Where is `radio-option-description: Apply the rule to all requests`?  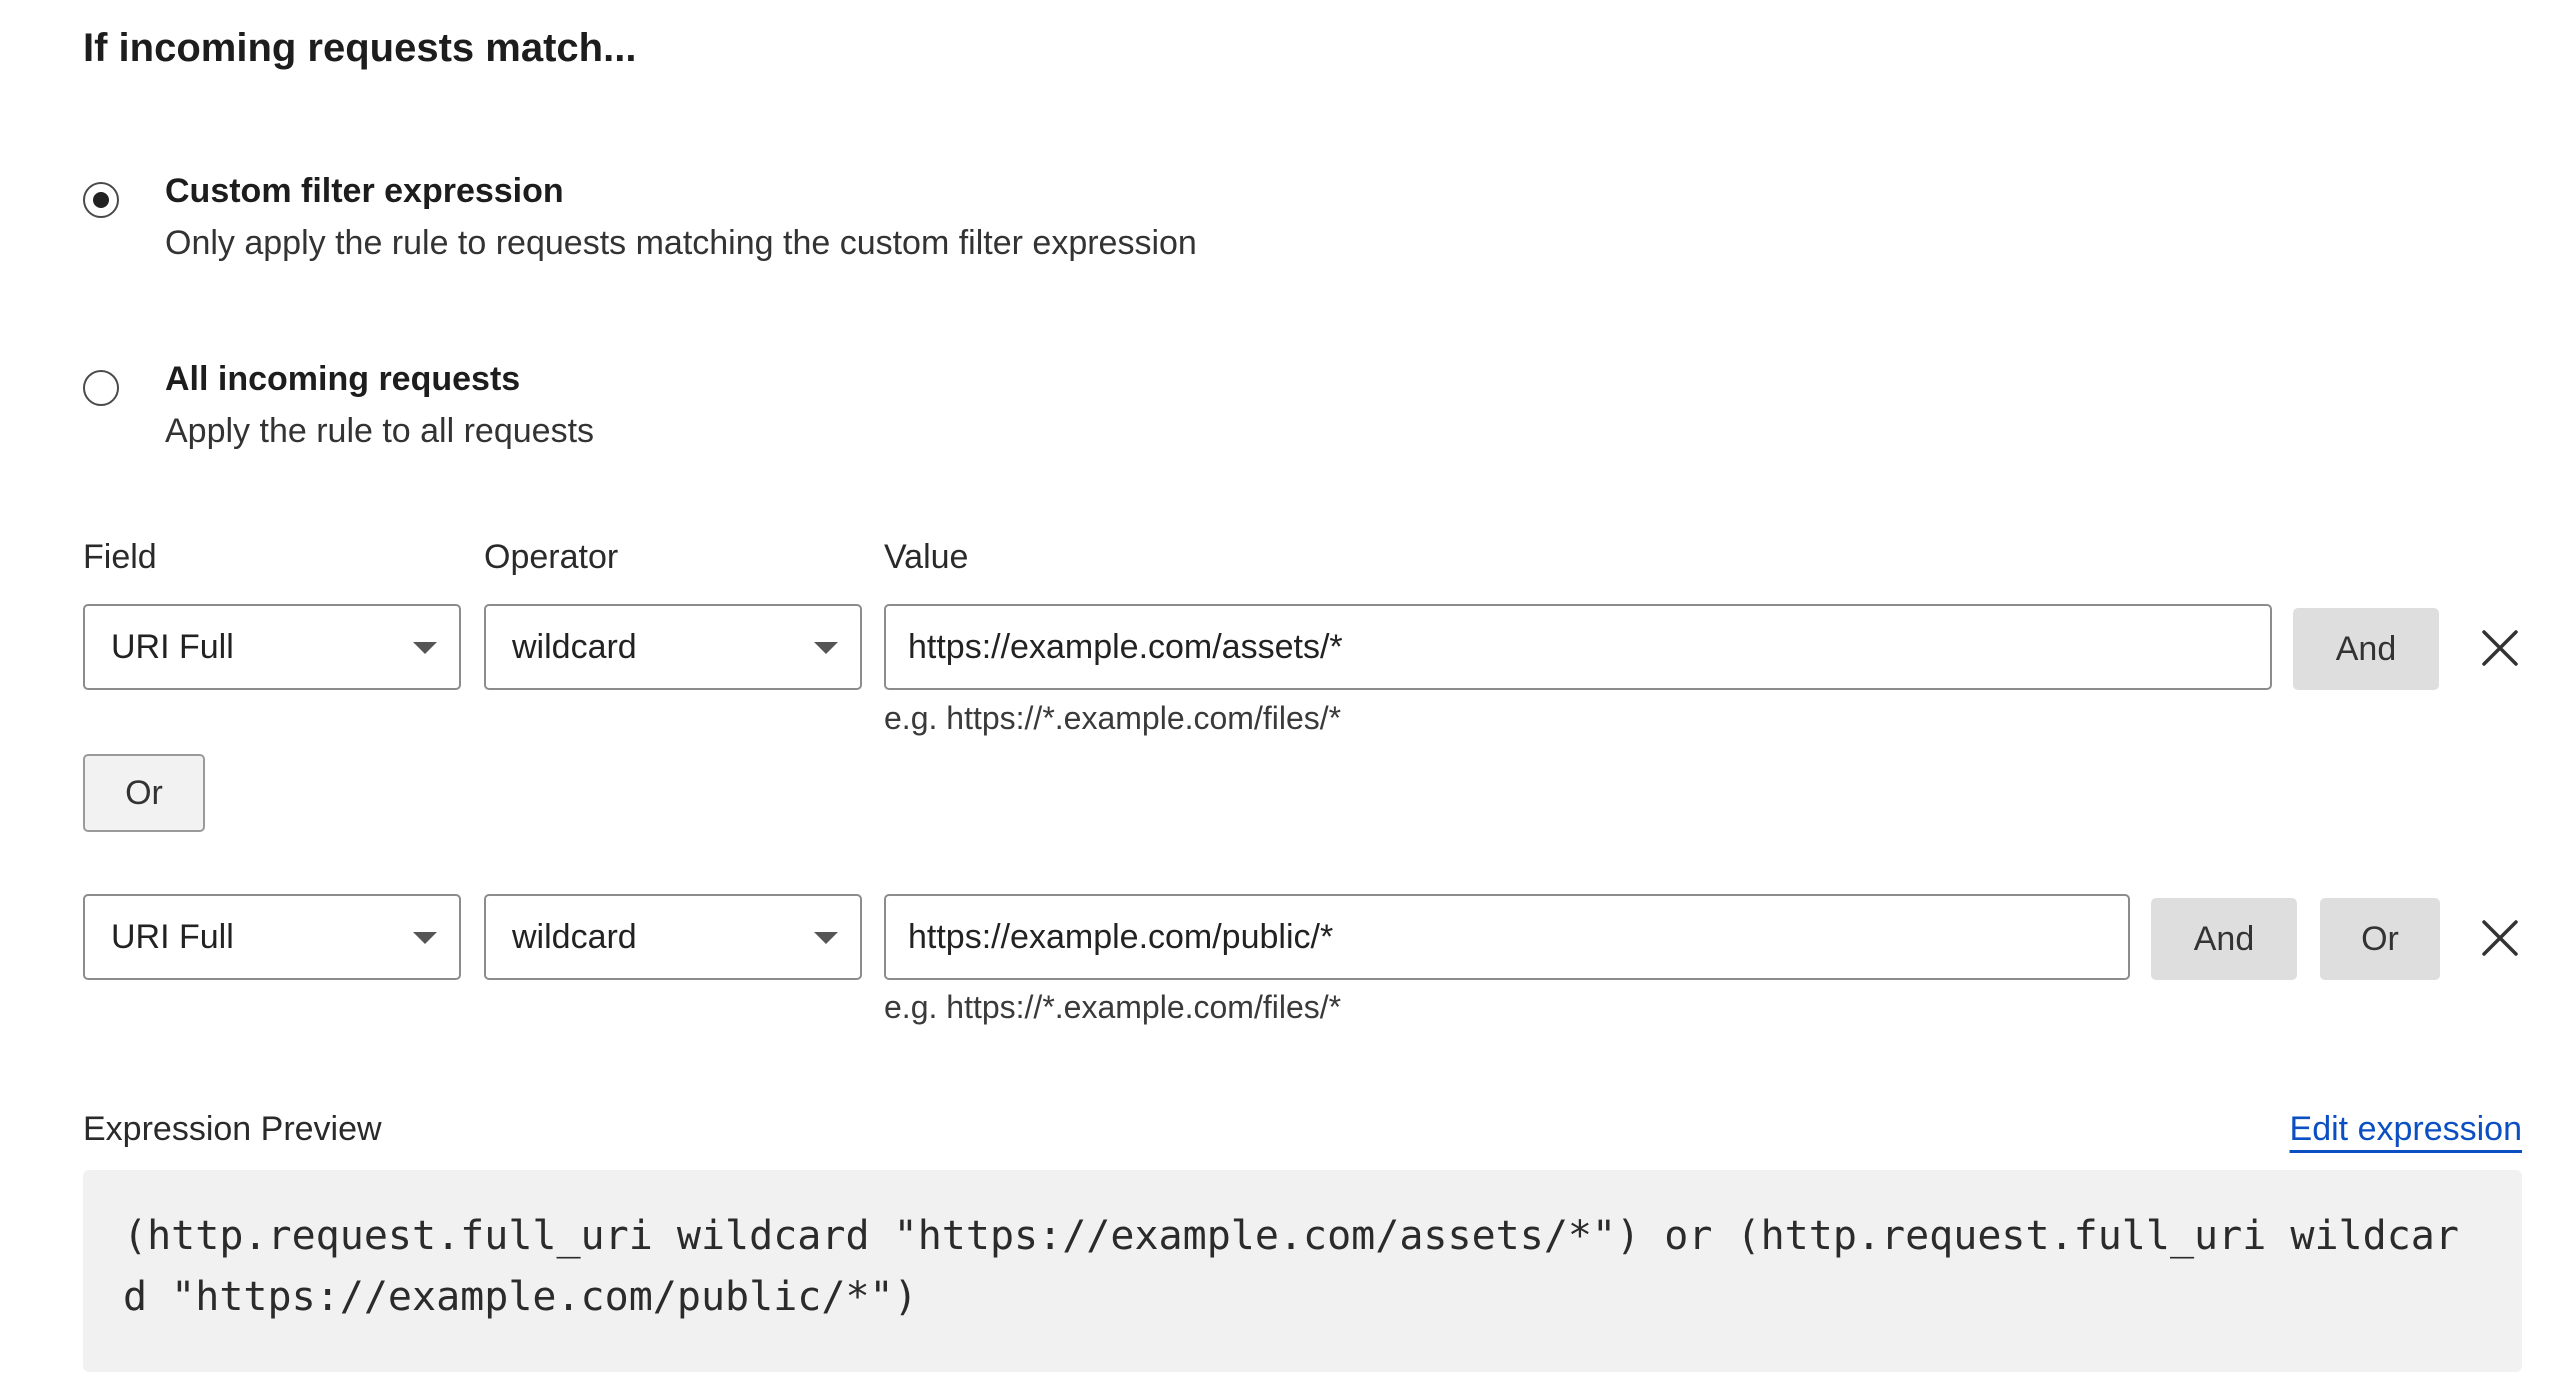 radio-option-description: Apply the rule to all requests is located at coordinates (380, 431).